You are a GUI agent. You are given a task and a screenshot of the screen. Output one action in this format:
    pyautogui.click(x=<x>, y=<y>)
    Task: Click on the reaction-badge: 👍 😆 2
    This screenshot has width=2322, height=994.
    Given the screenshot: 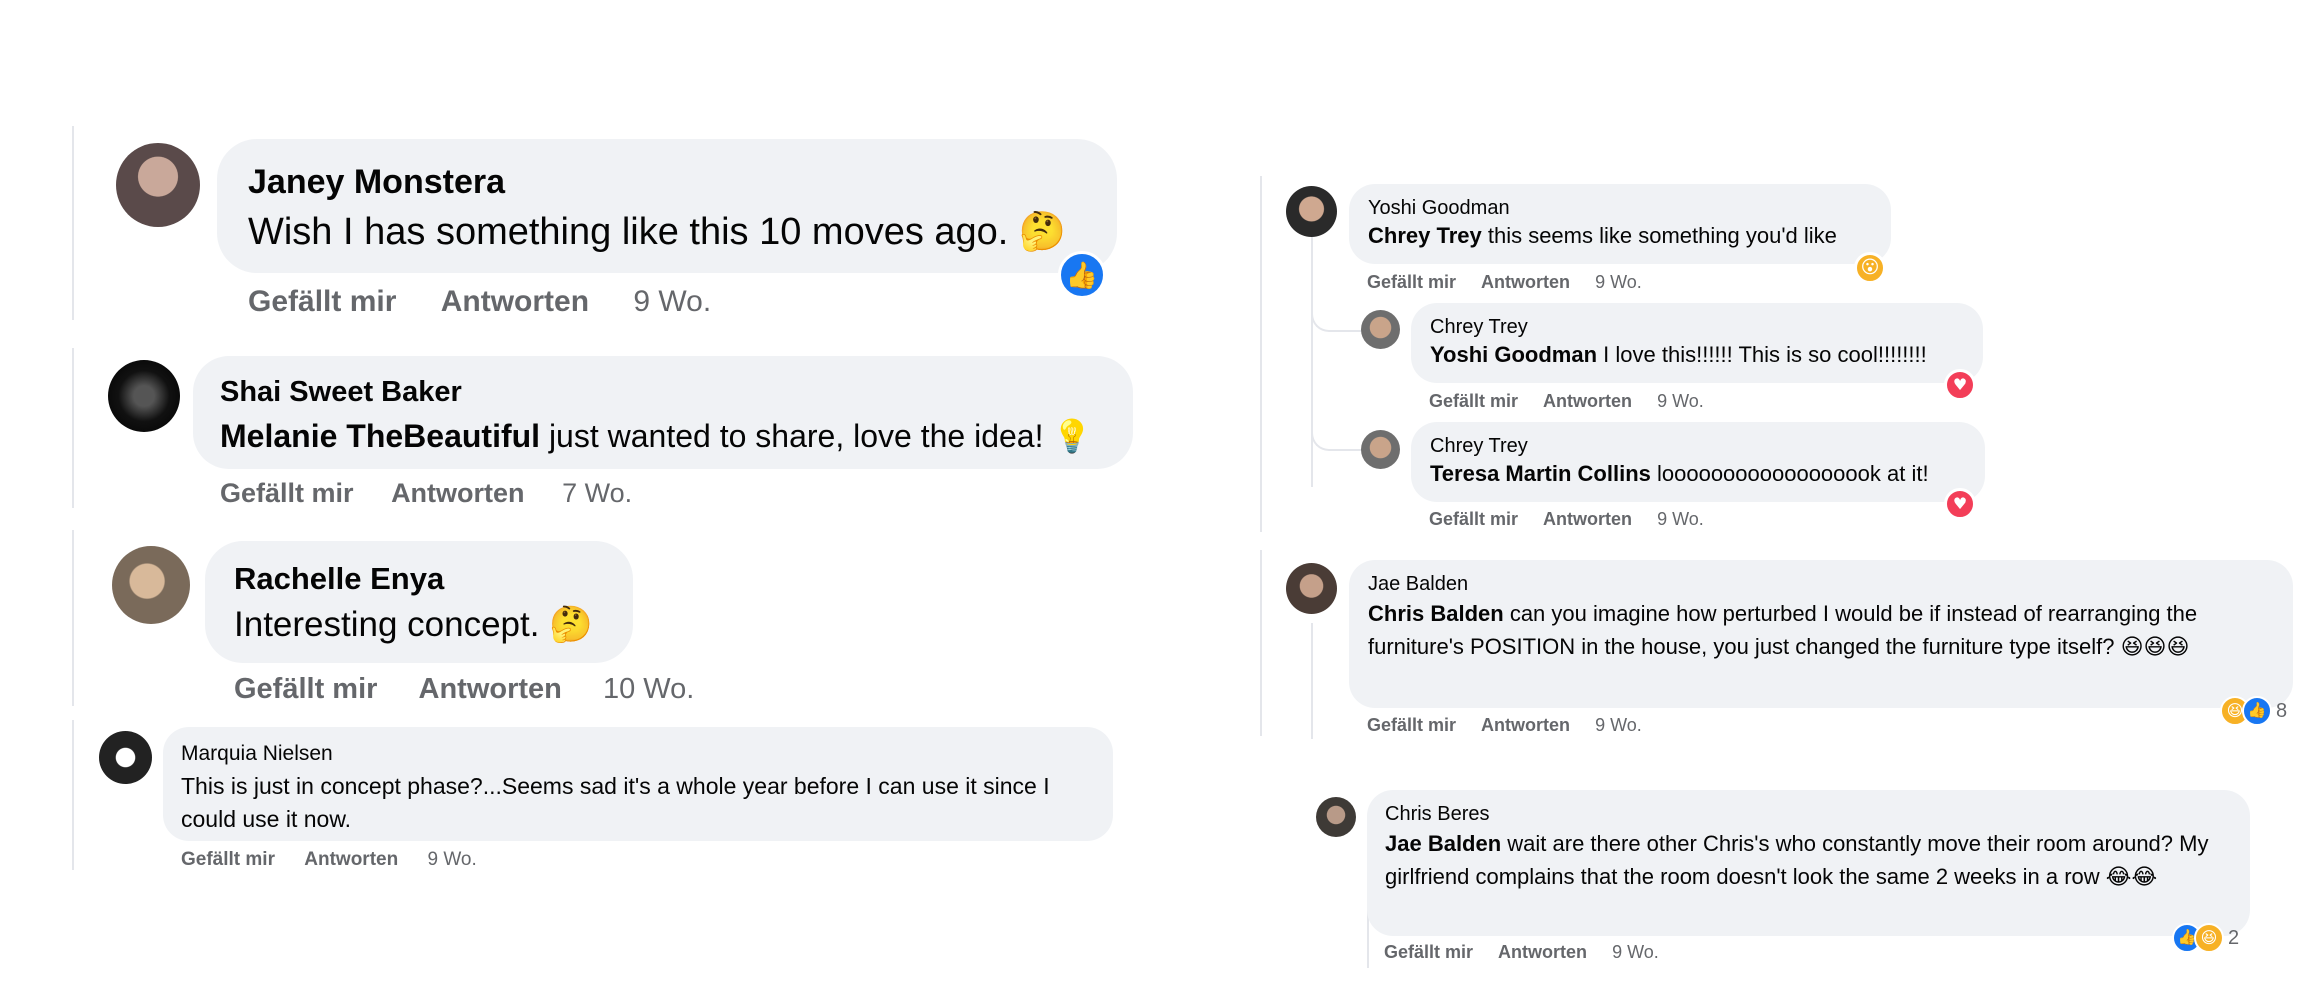 What is the action you would take?
    pyautogui.click(x=2205, y=938)
    